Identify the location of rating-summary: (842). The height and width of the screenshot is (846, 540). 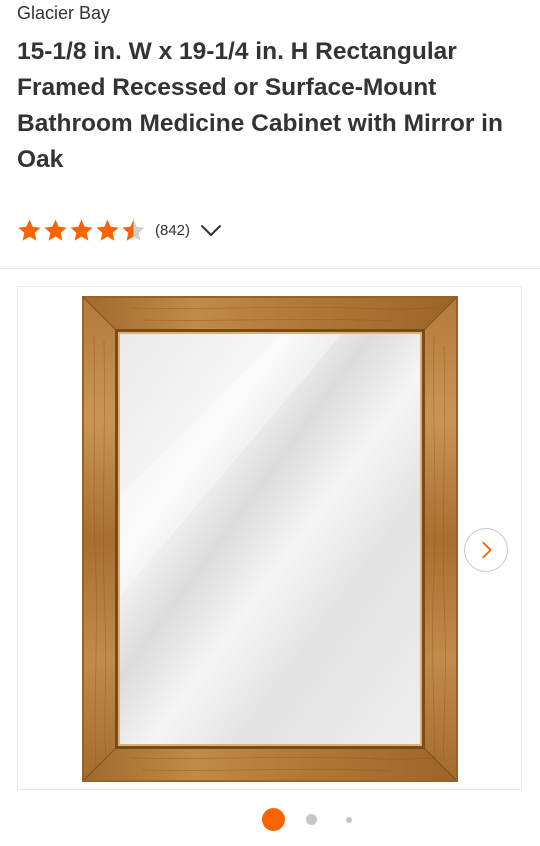
(120, 230).